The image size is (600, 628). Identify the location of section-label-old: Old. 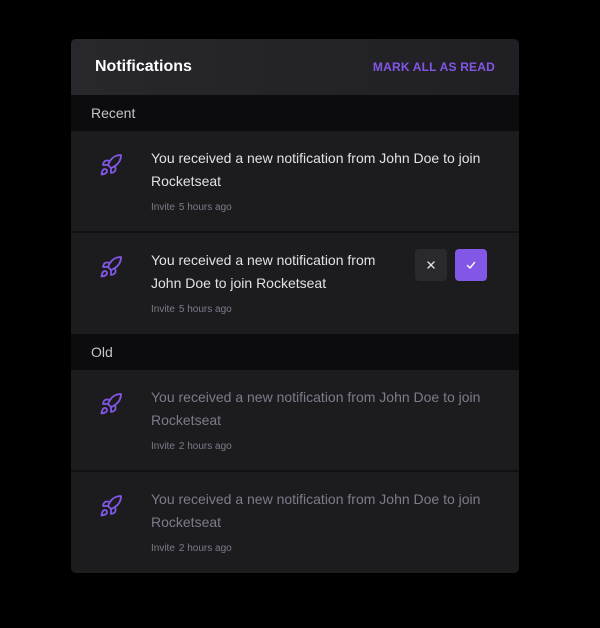
(295, 352).